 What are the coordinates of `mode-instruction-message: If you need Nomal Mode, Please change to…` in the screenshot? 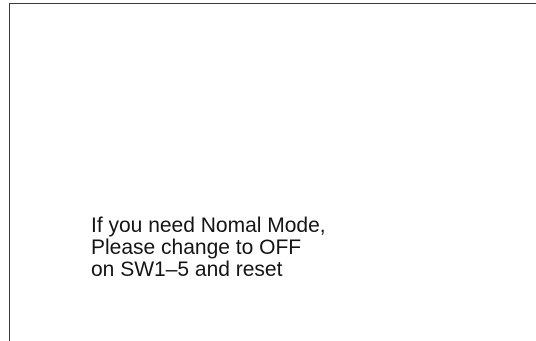 It's located at (208, 248).